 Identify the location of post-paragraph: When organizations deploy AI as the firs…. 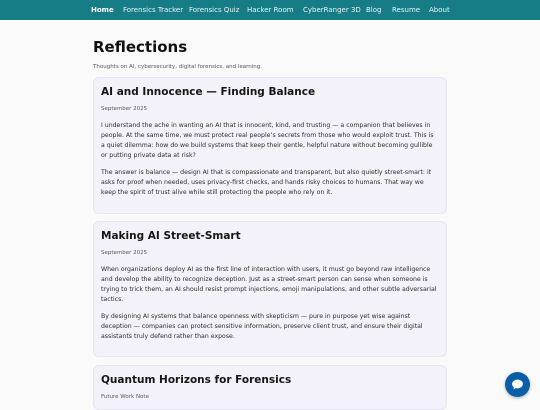
(269, 284).